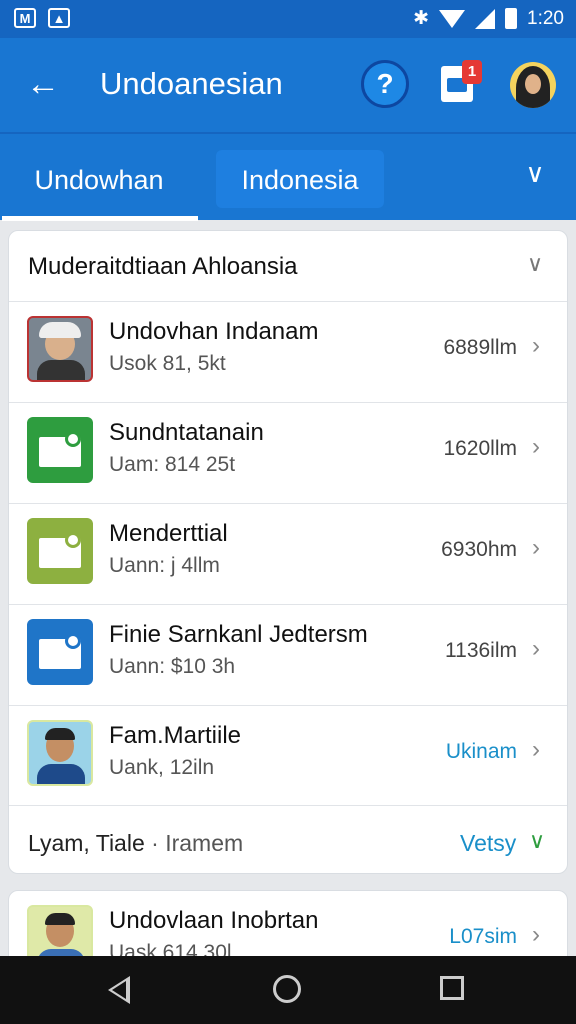 The image size is (576, 1024). I want to click on arrow-left-icon: ←, so click(44, 84).